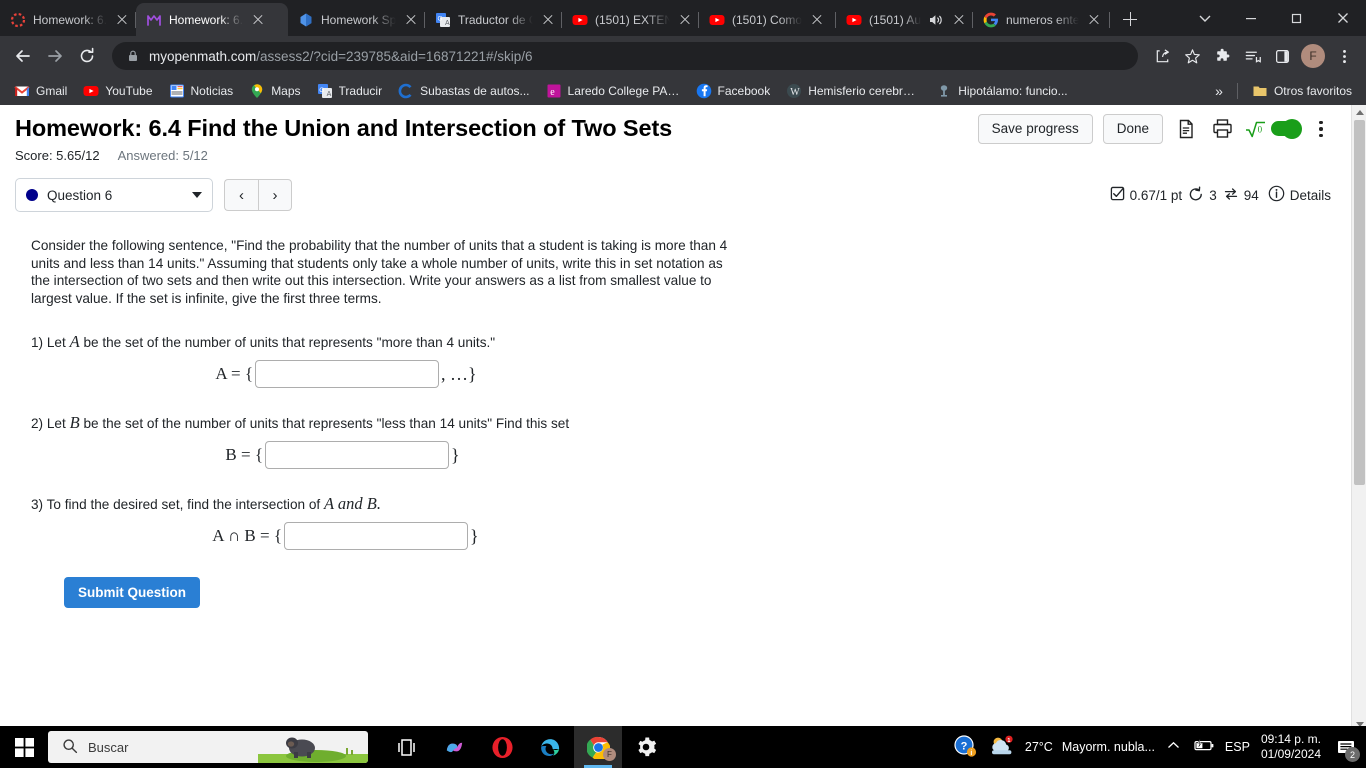 The height and width of the screenshot is (768, 1366). I want to click on language-indicator: ESP, so click(1237, 747).